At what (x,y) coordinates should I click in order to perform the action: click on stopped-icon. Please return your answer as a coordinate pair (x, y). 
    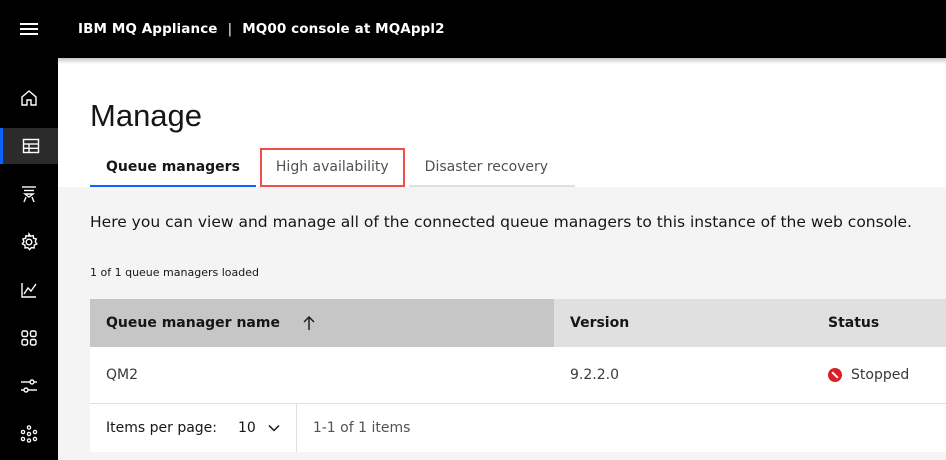
    Looking at the image, I should click on (835, 375).